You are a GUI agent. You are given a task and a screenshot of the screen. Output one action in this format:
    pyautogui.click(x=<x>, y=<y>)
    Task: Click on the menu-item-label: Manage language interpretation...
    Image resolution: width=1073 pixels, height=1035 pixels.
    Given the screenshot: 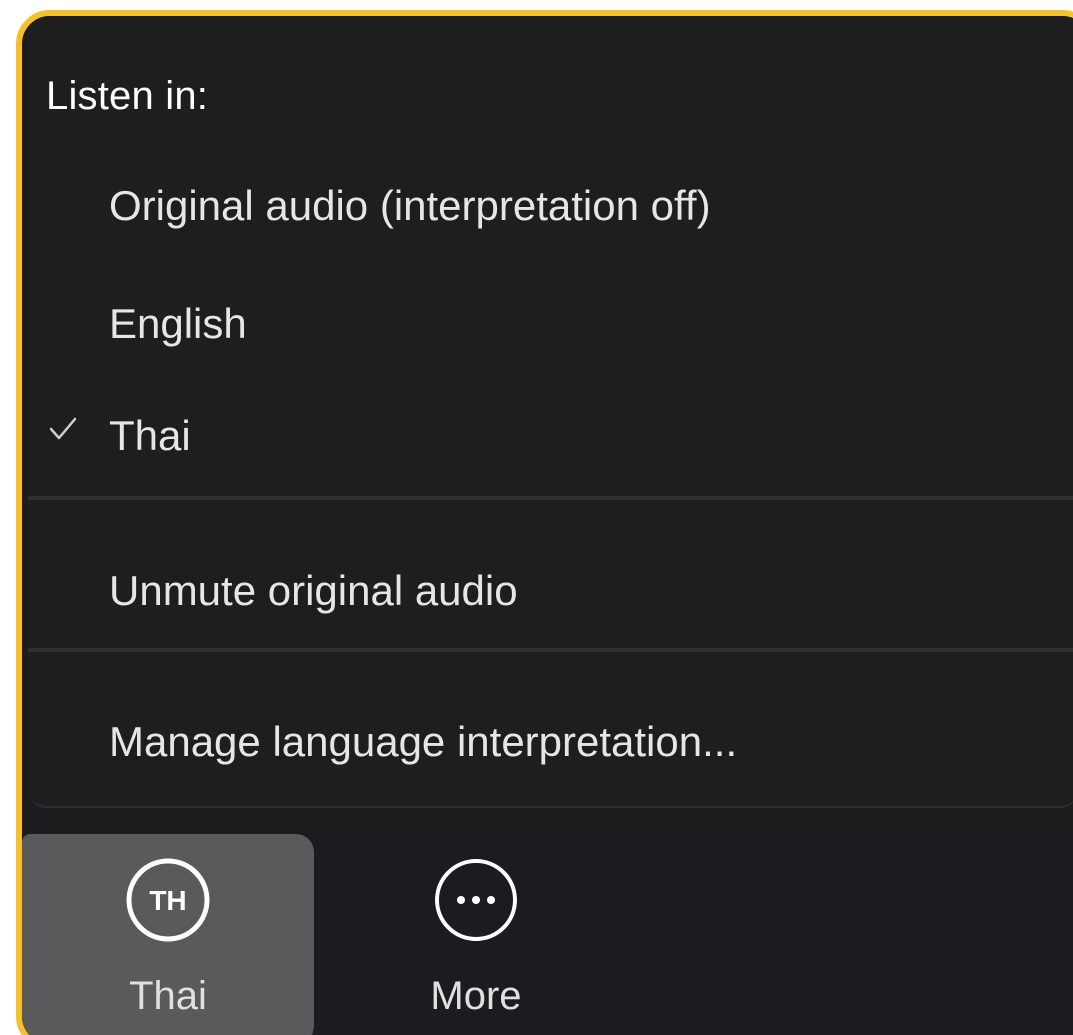 What is the action you would take?
    pyautogui.click(x=423, y=741)
    